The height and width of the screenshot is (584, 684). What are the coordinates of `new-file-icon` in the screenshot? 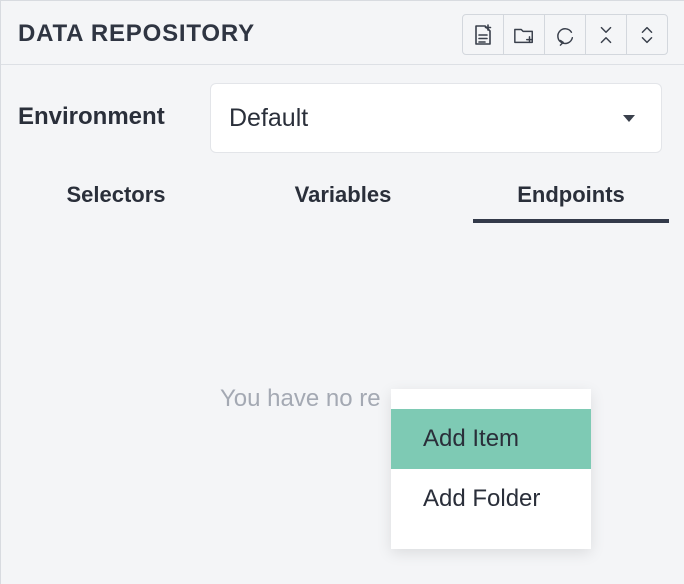 It's located at (483, 34).